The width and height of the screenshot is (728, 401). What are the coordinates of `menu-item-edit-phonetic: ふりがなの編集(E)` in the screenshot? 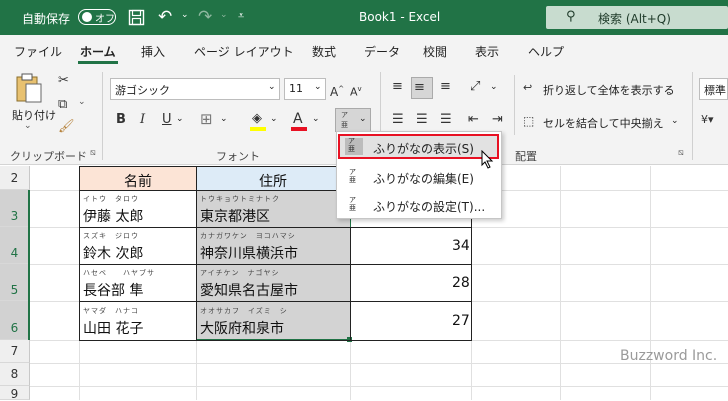 It's located at (423, 178).